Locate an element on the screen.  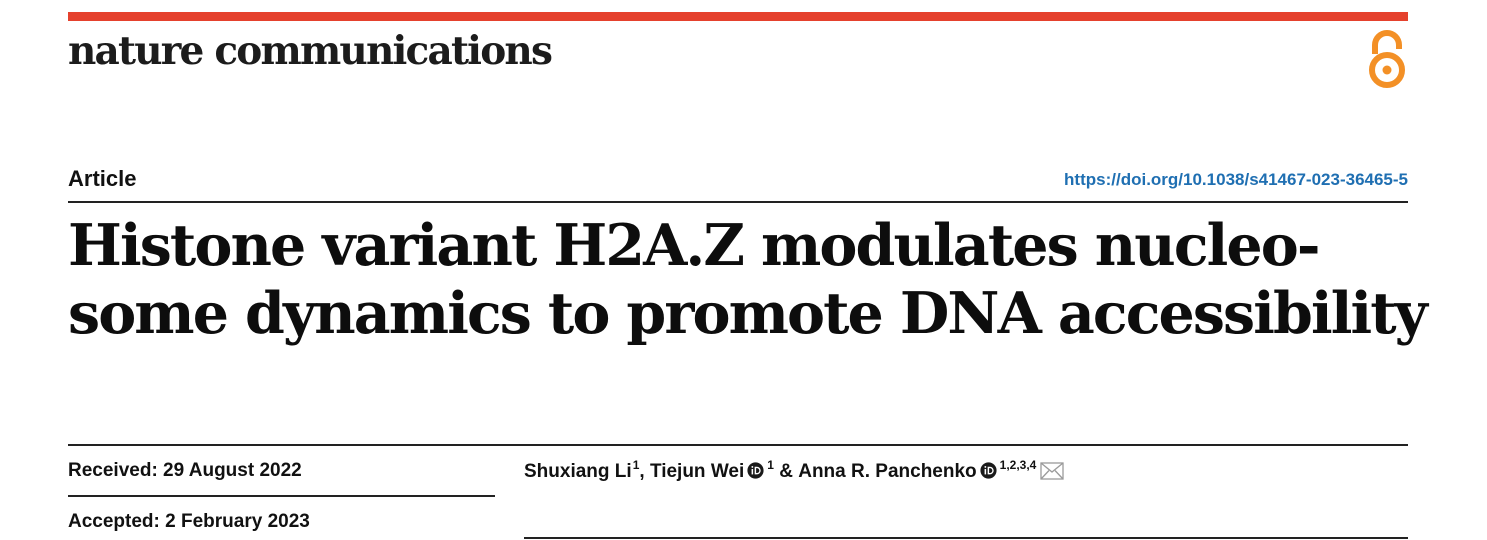
journal-name: nature communications is located at coordinates (310, 51).